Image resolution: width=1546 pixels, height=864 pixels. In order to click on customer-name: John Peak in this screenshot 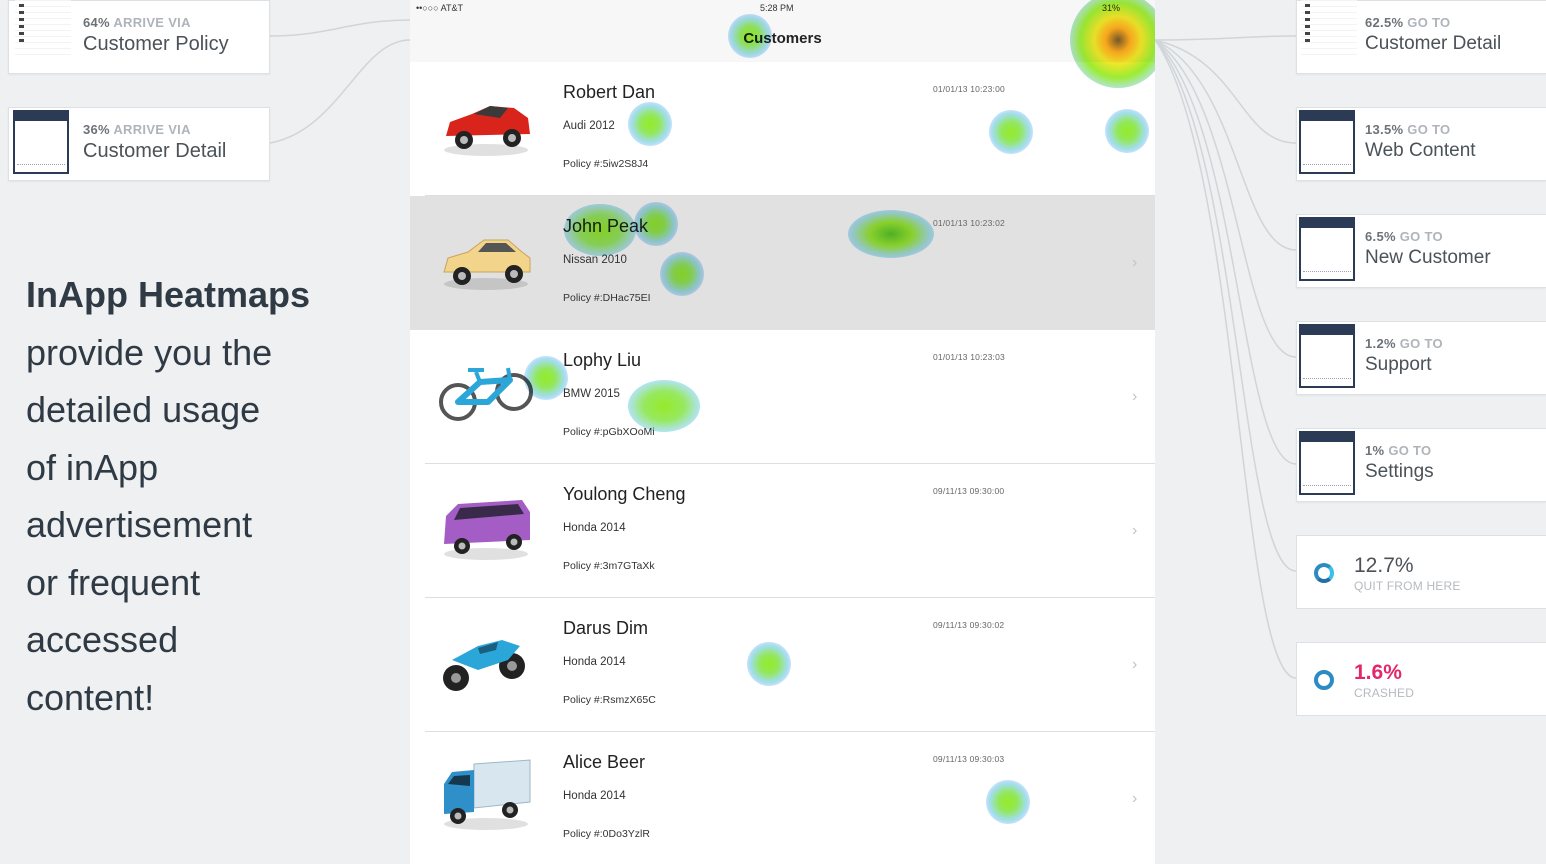, I will do `click(606, 226)`.